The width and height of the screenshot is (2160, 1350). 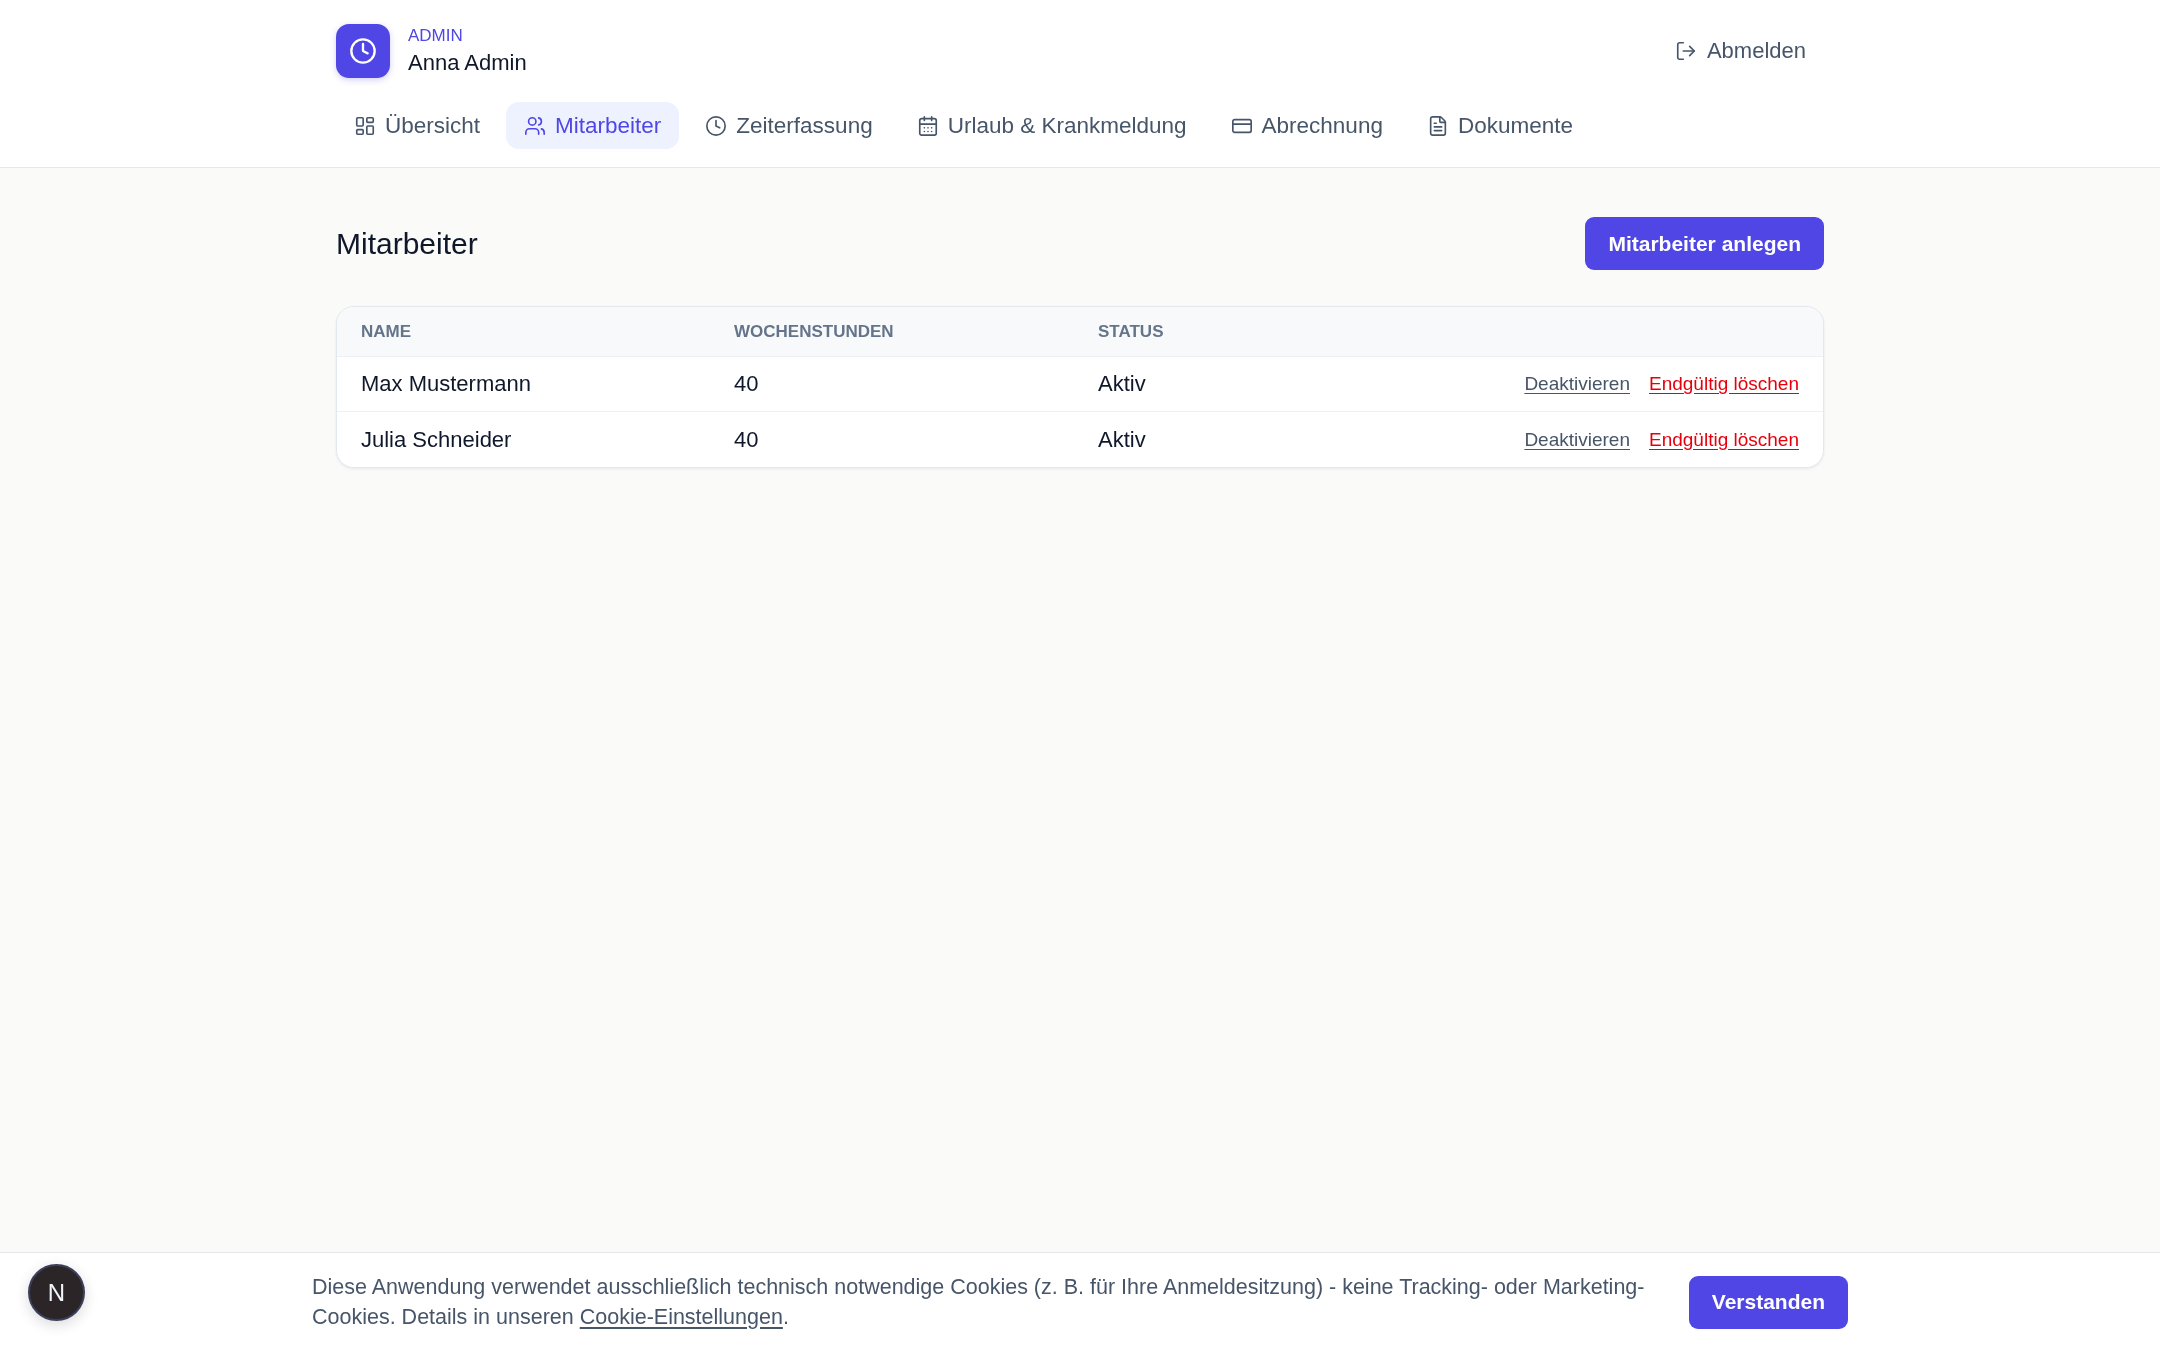 What do you see at coordinates (716, 125) in the screenshot?
I see `clock-icon` at bounding box center [716, 125].